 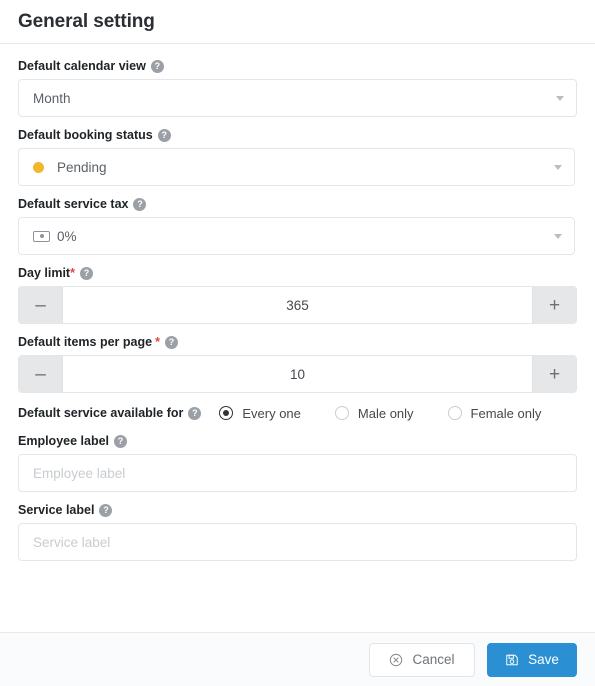 I want to click on service-tax-select: 0%, so click(x=296, y=236).